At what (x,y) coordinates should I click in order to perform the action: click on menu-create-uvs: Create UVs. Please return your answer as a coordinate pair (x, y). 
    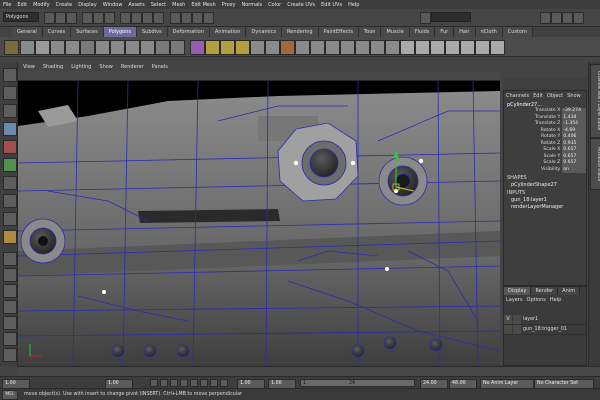
    Looking at the image, I should click on (301, 5).